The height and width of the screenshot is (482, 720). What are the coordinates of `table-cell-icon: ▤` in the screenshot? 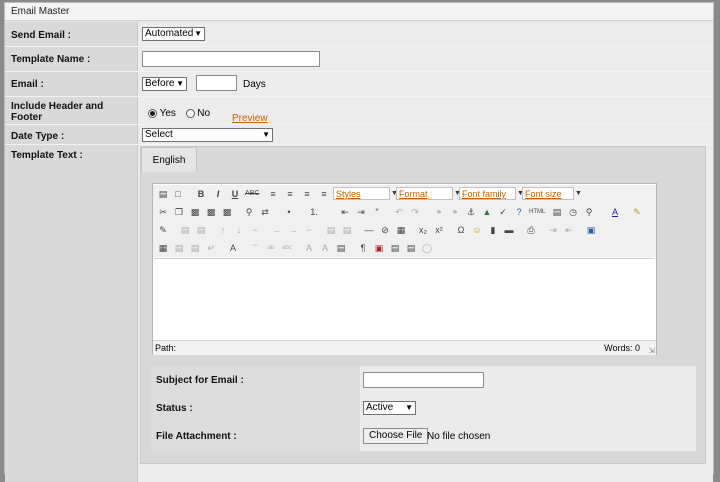 It's located at (201, 230).